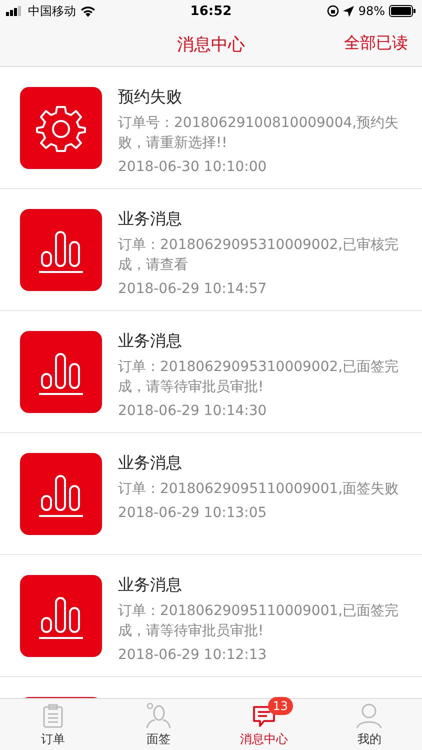 This screenshot has width=422, height=750. Describe the element at coordinates (264, 716) in the screenshot. I see `message-icon` at that location.